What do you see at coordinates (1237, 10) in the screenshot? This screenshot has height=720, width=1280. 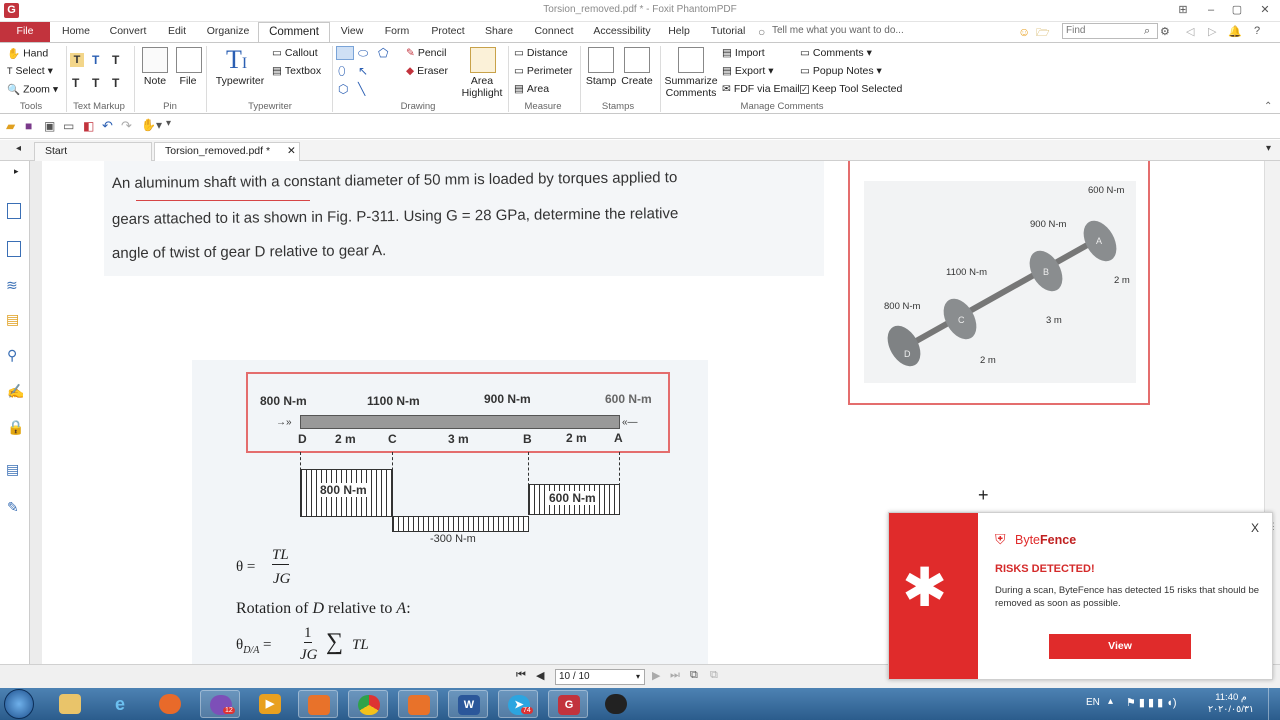 I see `maximize-button: ▢` at bounding box center [1237, 10].